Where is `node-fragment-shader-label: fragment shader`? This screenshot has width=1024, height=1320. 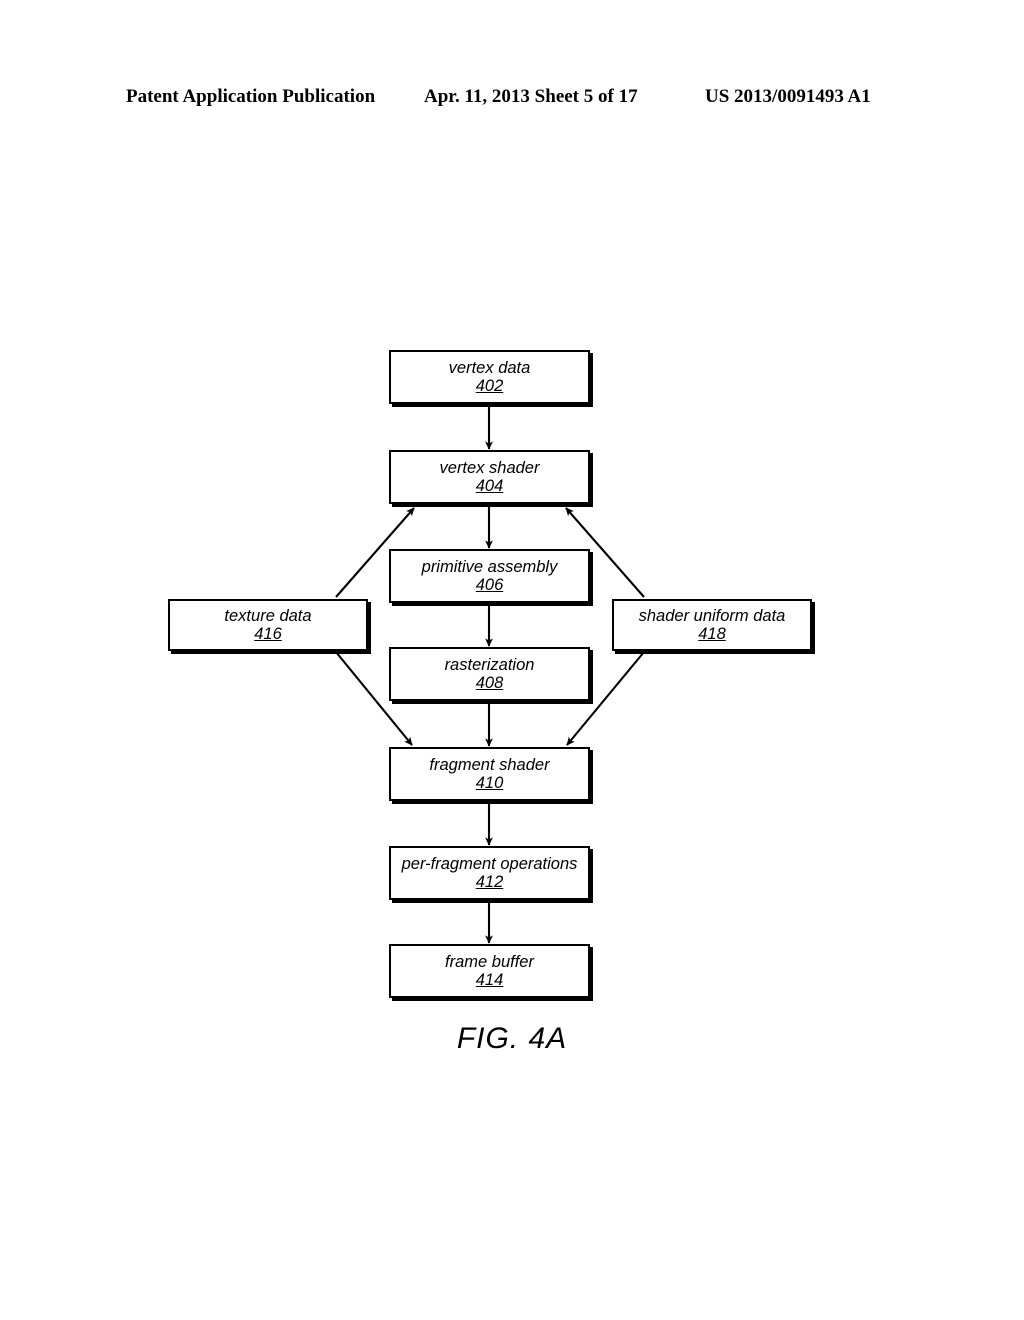 node-fragment-shader-label: fragment shader is located at coordinates (489, 764).